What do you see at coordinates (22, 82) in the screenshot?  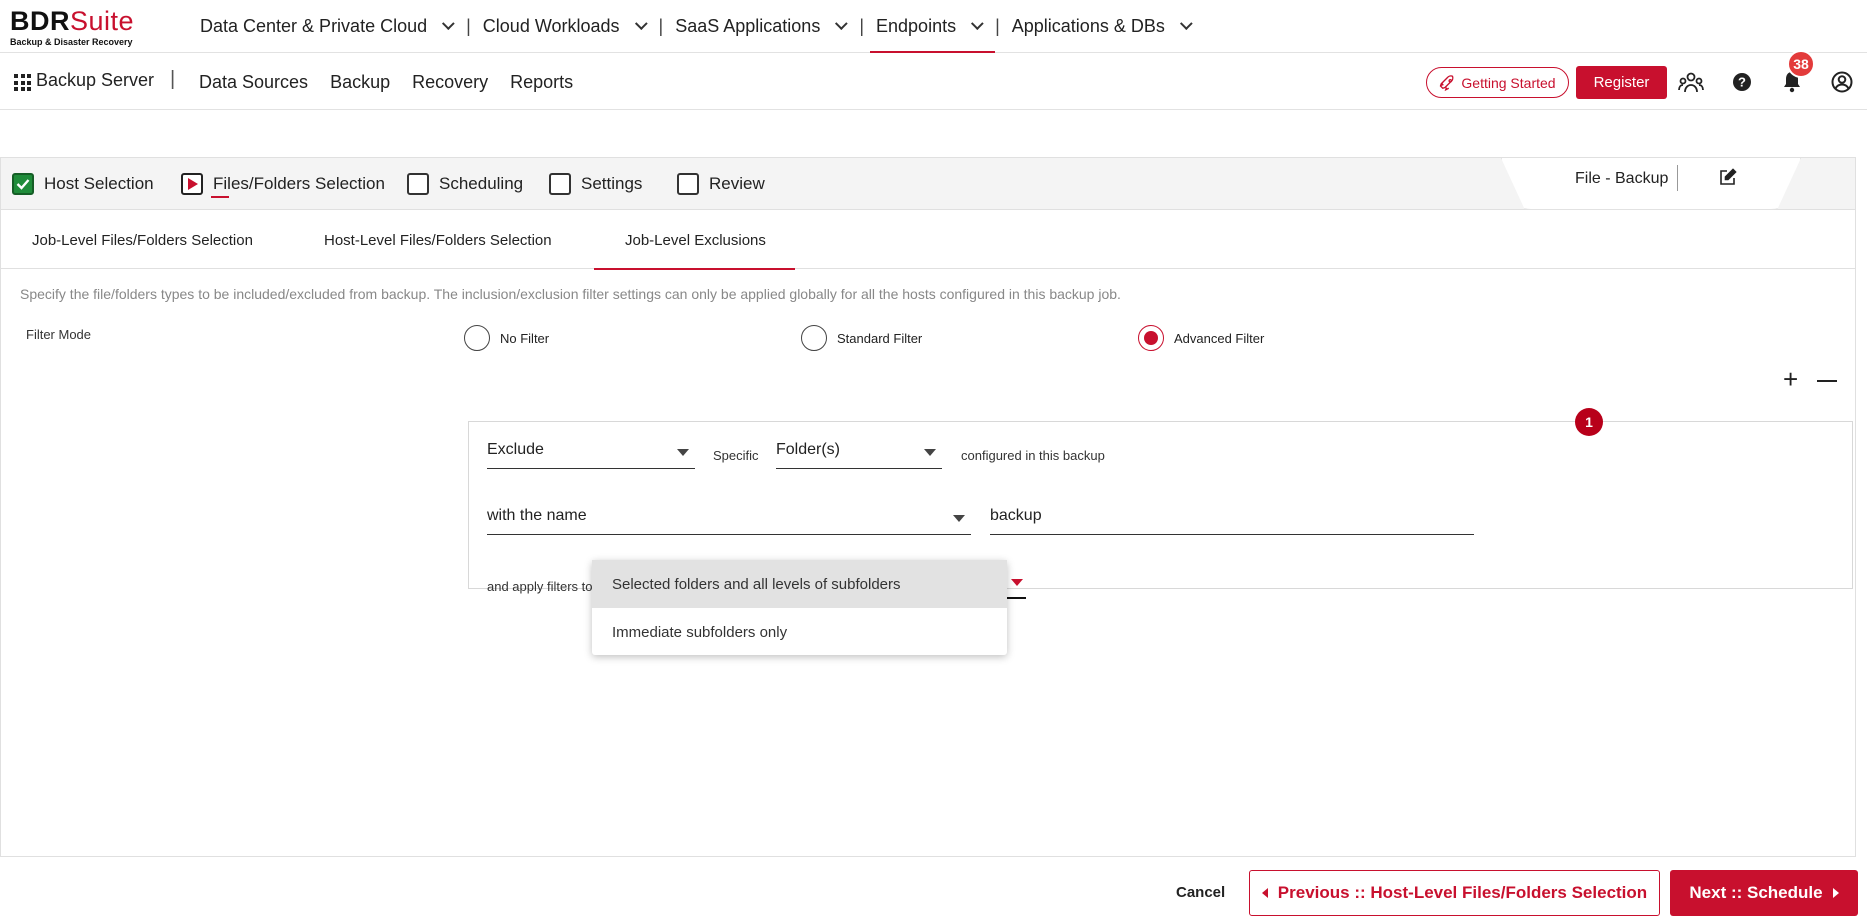 I see `app-grid-icon` at bounding box center [22, 82].